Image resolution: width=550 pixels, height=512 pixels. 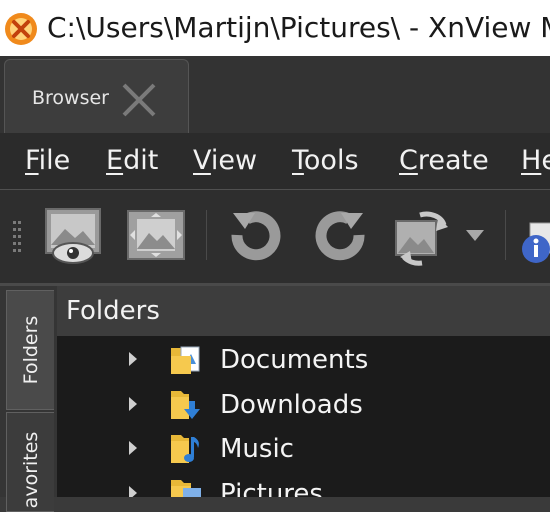 What do you see at coordinates (21, 29) in the screenshot?
I see `xnview-logo-icon` at bounding box center [21, 29].